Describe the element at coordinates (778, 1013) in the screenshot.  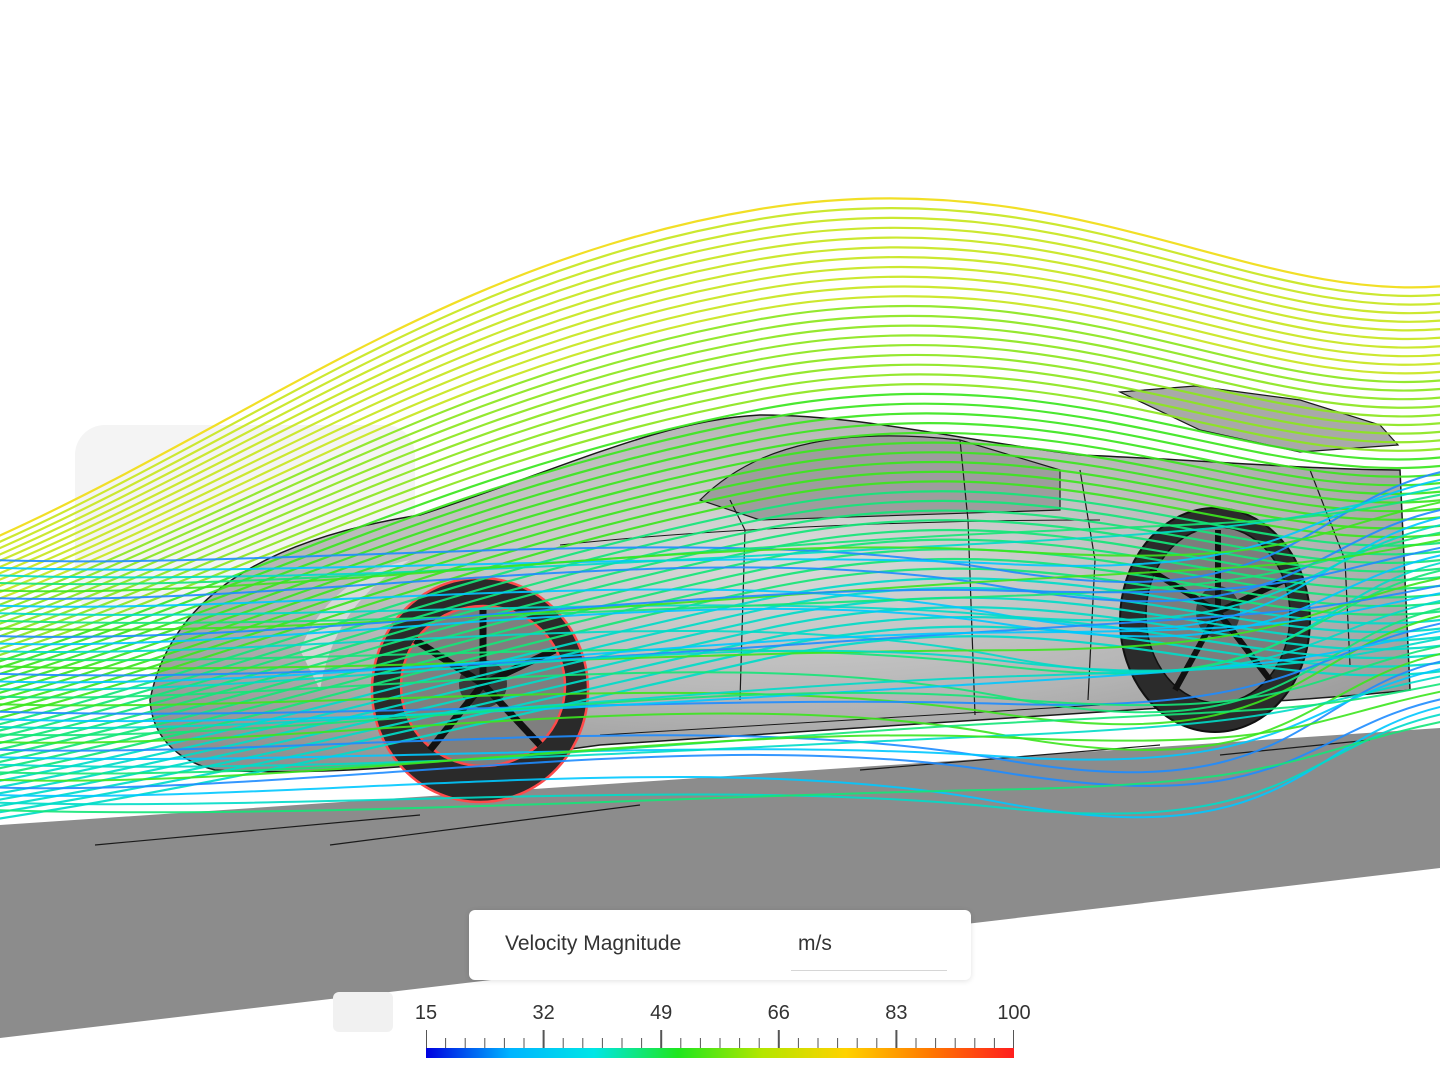
I see `colorbar-tick-label: 66` at that location.